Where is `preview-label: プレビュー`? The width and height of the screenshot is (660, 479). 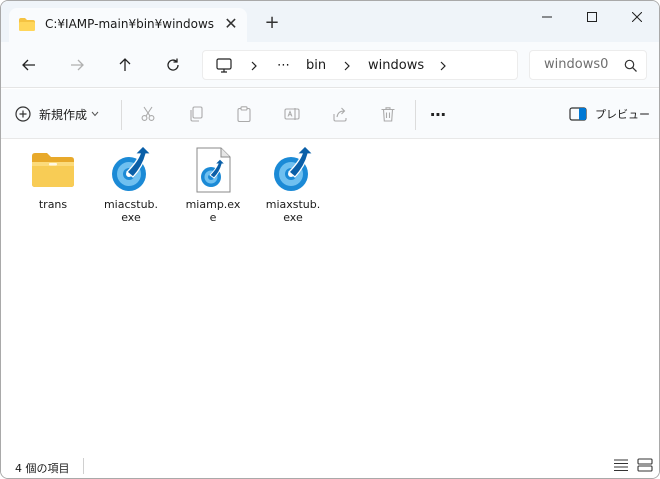
preview-label: プレビュー is located at coordinates (622, 114).